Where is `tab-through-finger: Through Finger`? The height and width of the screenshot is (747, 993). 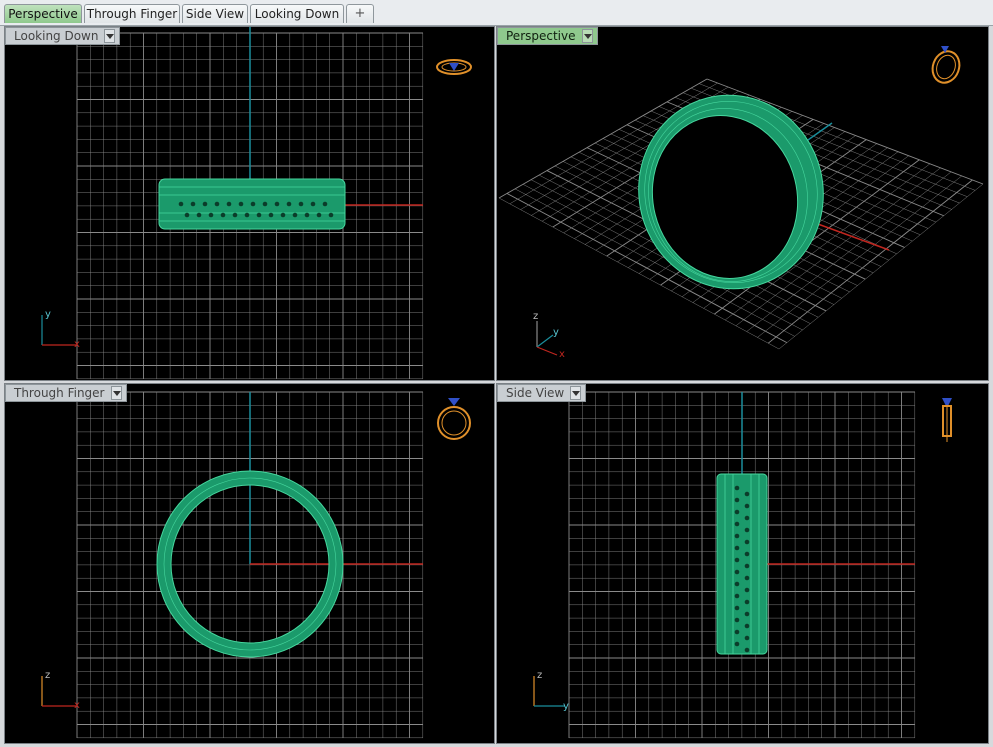
tab-through-finger: Through Finger is located at coordinates (132, 13).